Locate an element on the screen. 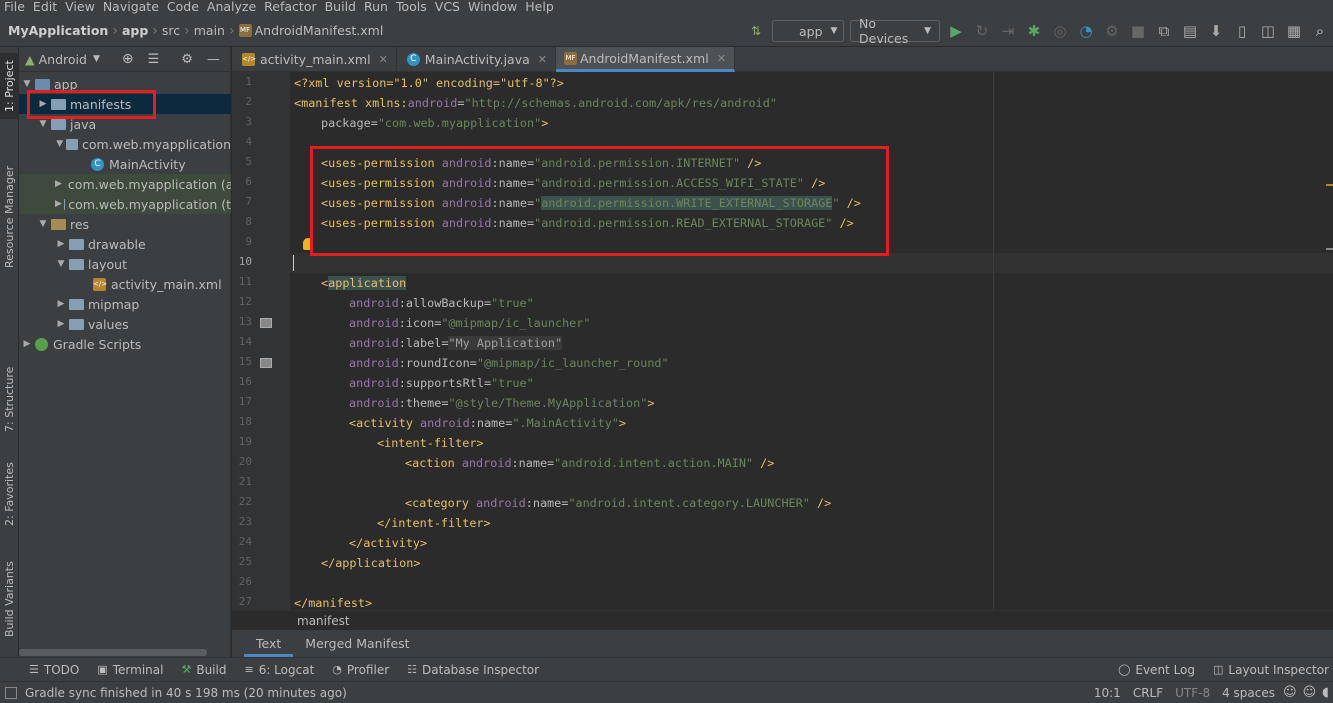 The height and width of the screenshot is (703, 1333). database-inspector-button: ☷ Database Inspector is located at coordinates (473, 670).